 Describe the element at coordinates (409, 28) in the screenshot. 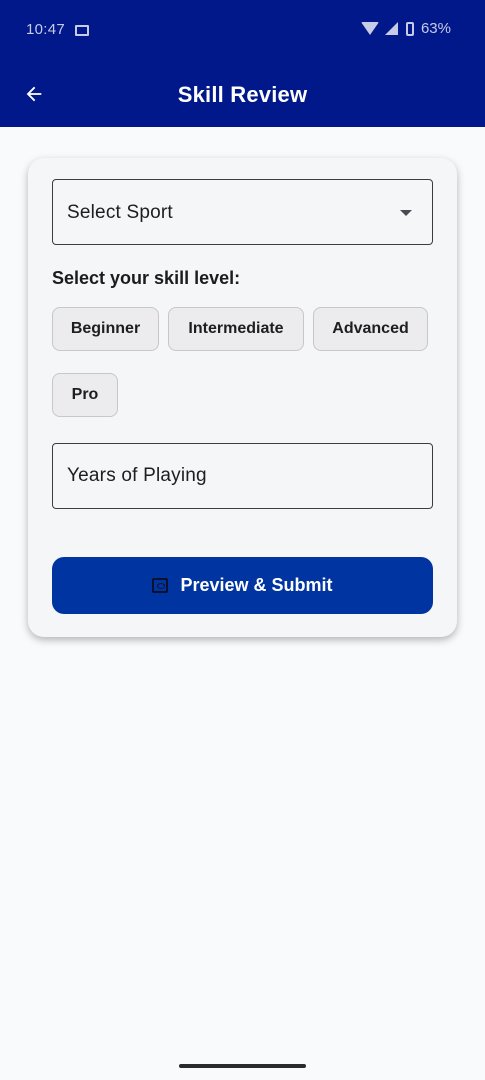

I see `battery-icon` at that location.